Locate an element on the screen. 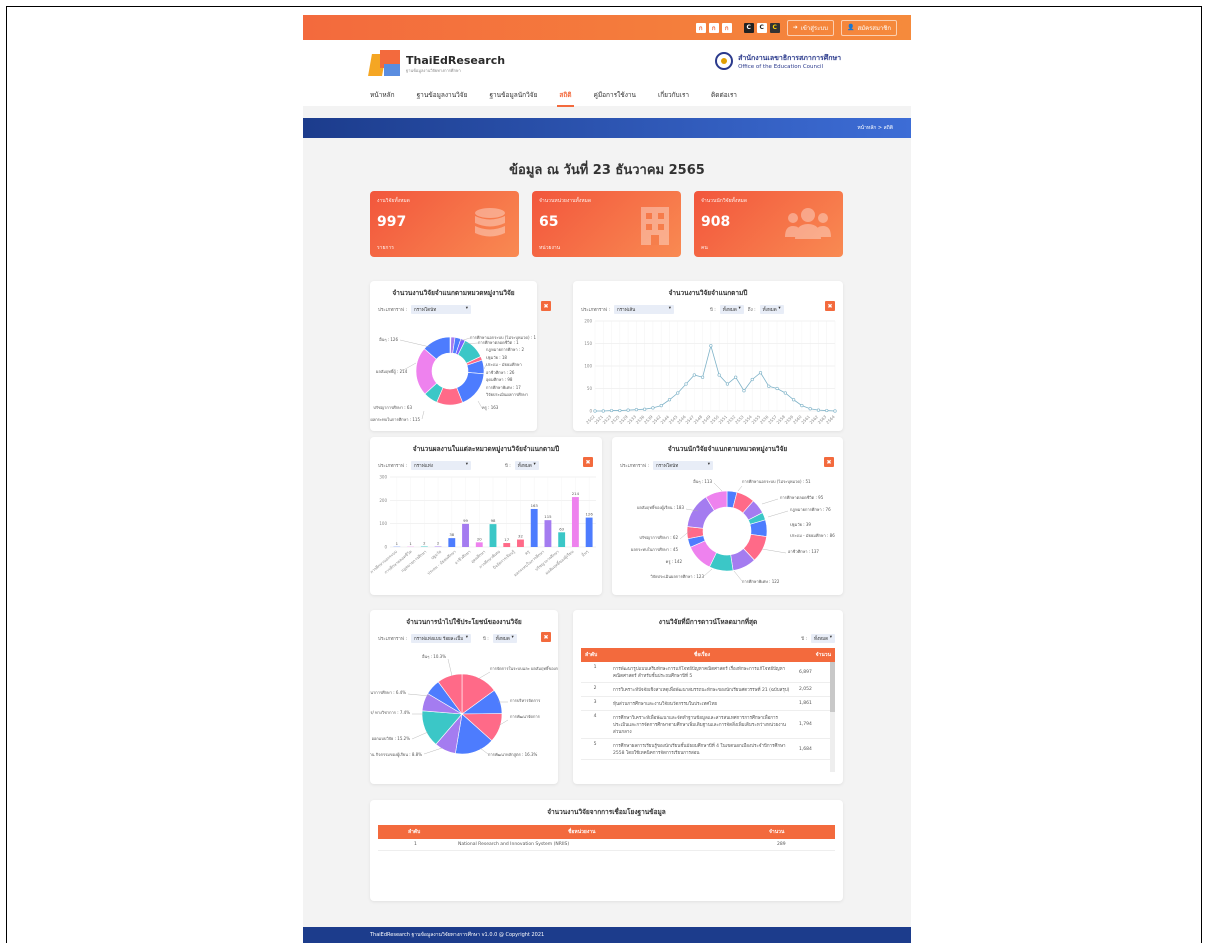 The image size is (1208, 943). table-scrollbar is located at coordinates (832, 717).